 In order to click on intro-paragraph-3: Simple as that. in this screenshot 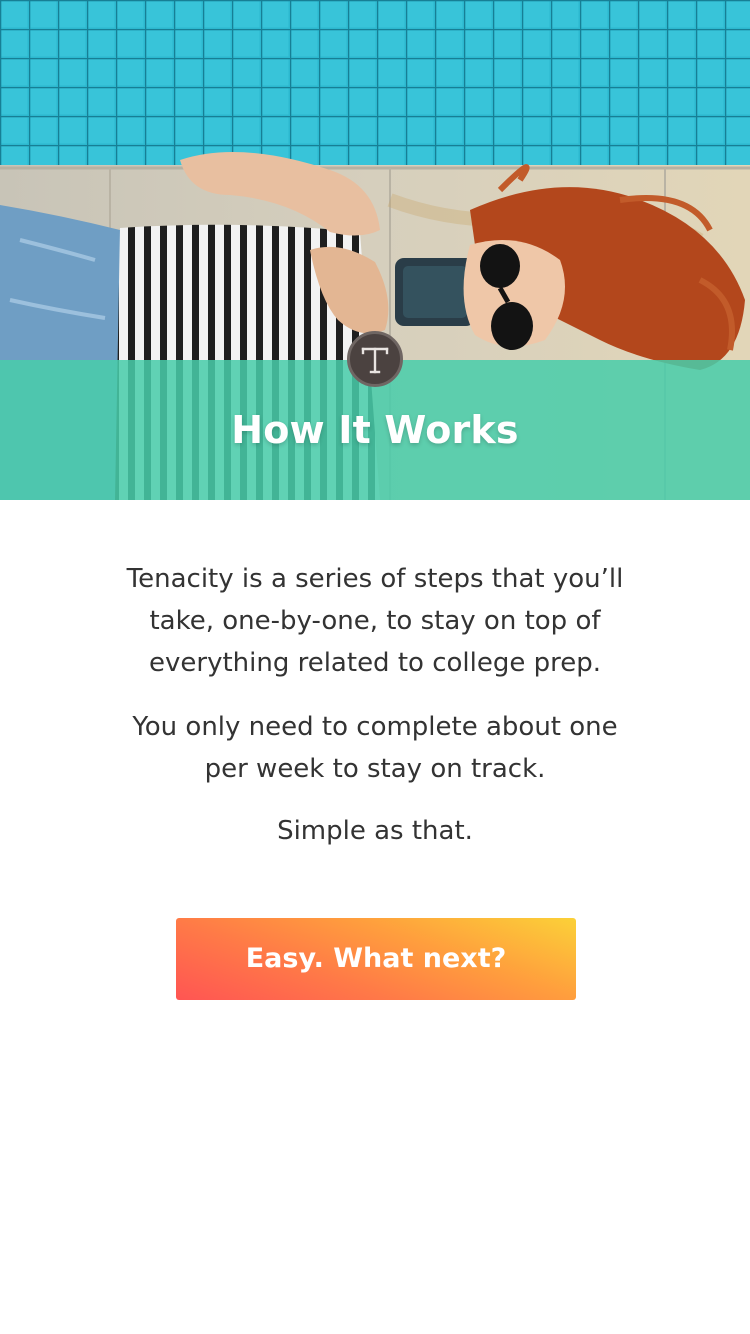, I will do `click(375, 831)`.